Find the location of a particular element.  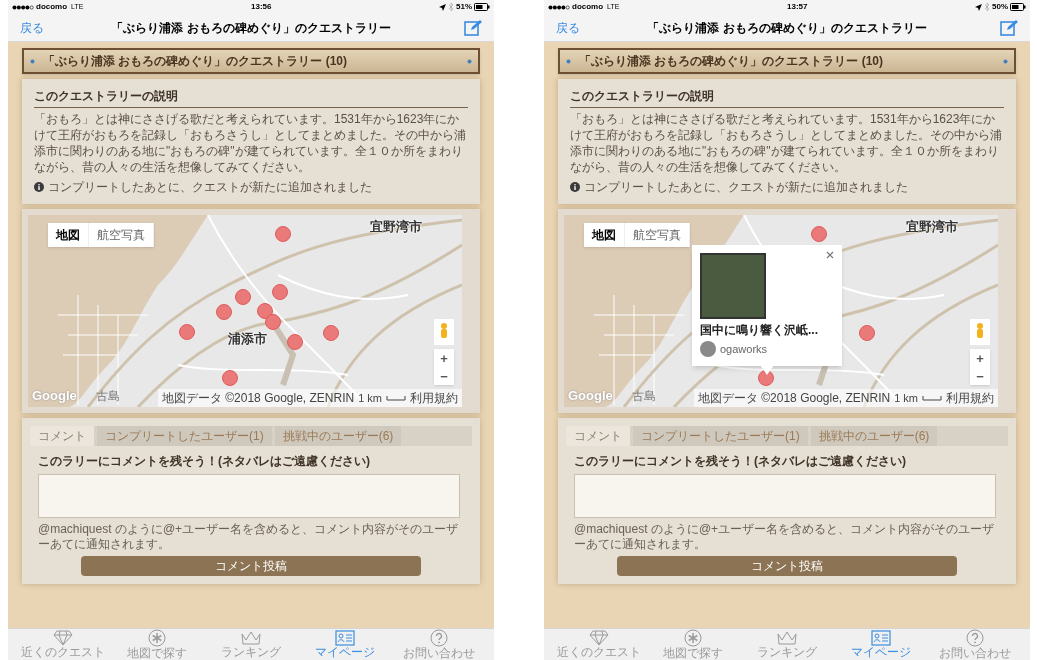

popup-user: ogaworks is located at coordinates (744, 349).